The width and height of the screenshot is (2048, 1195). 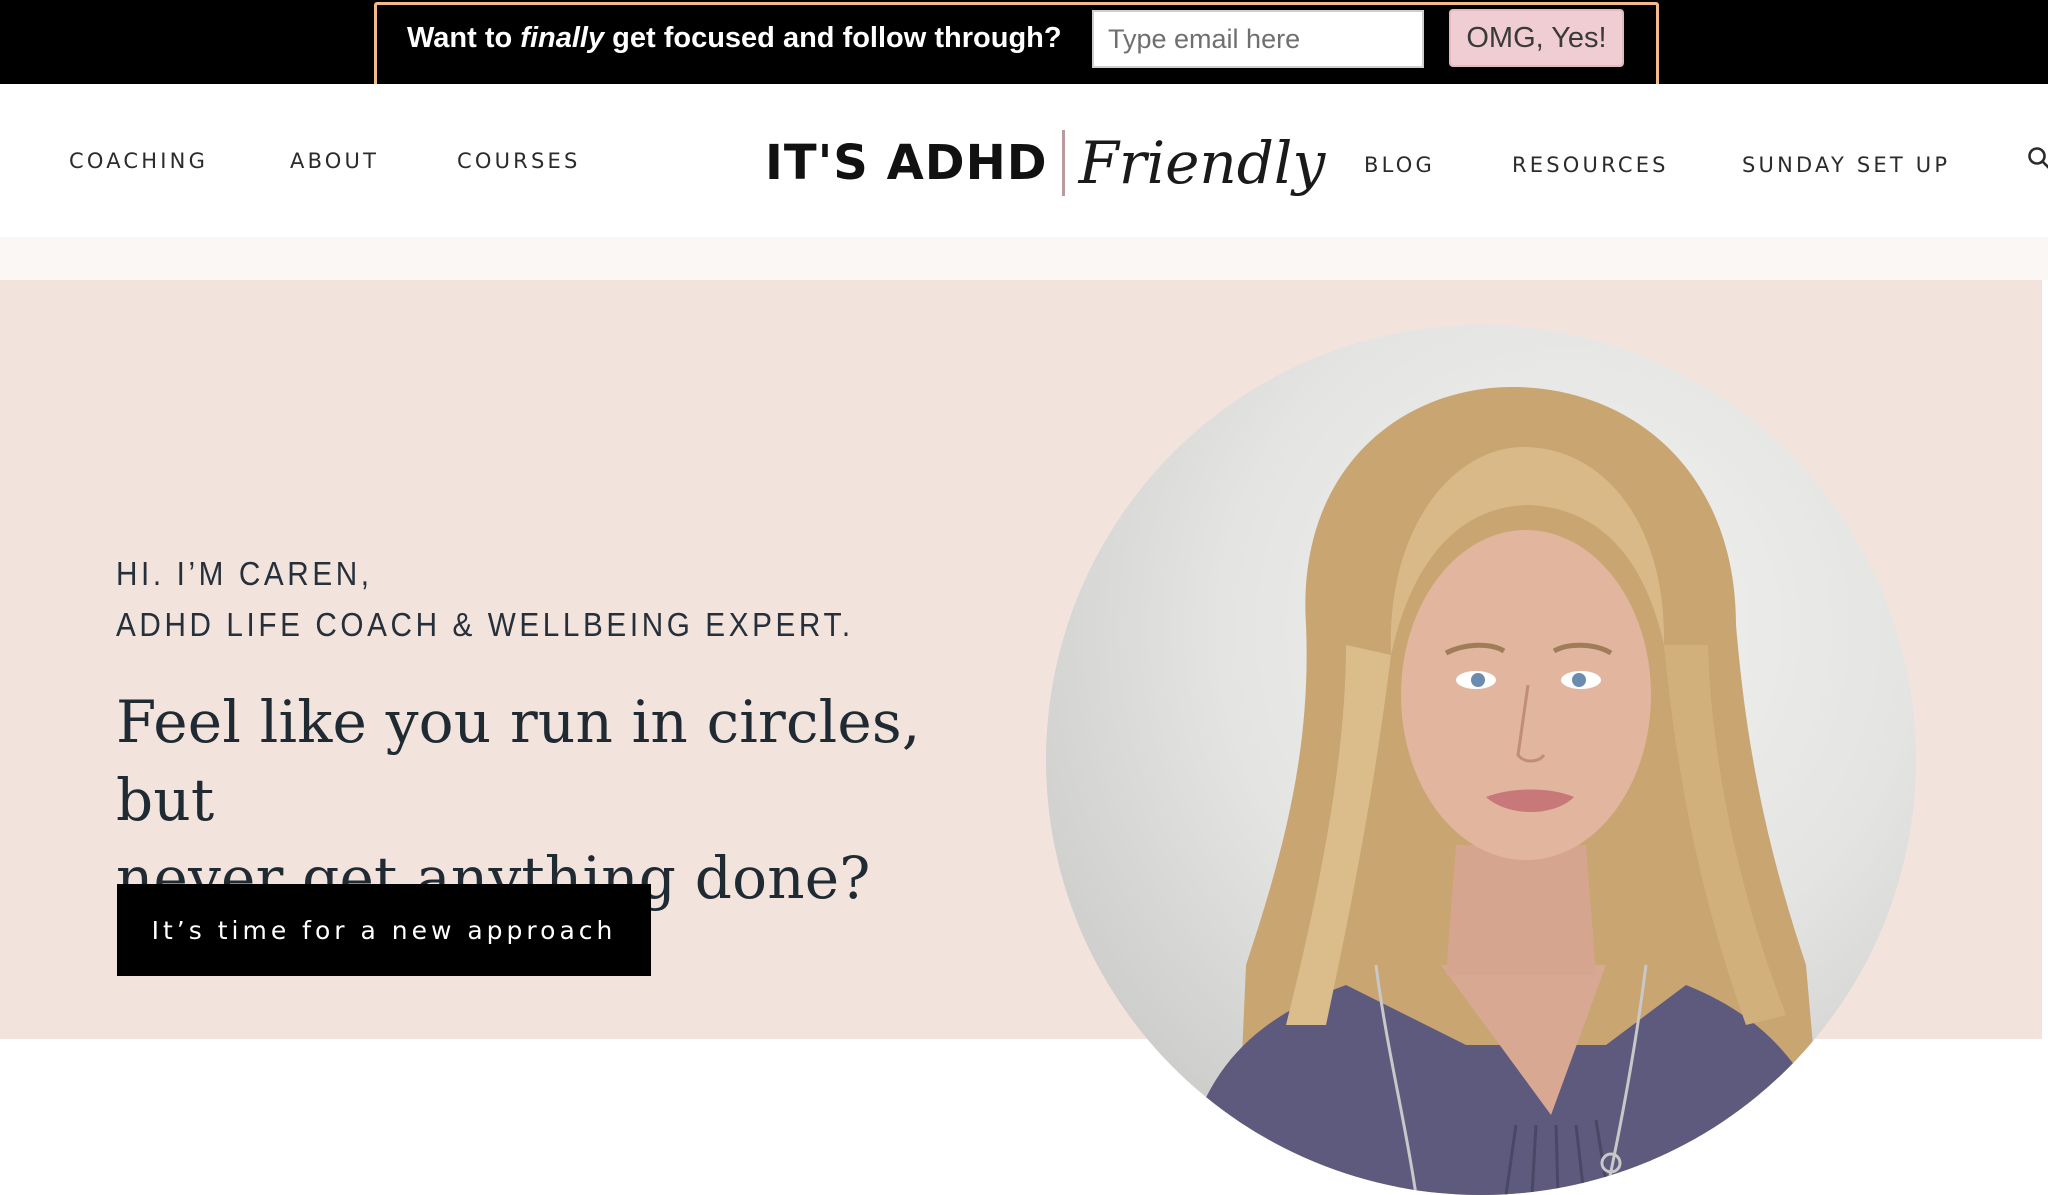 I want to click on nav-resources: RESOURCES, so click(x=1590, y=165).